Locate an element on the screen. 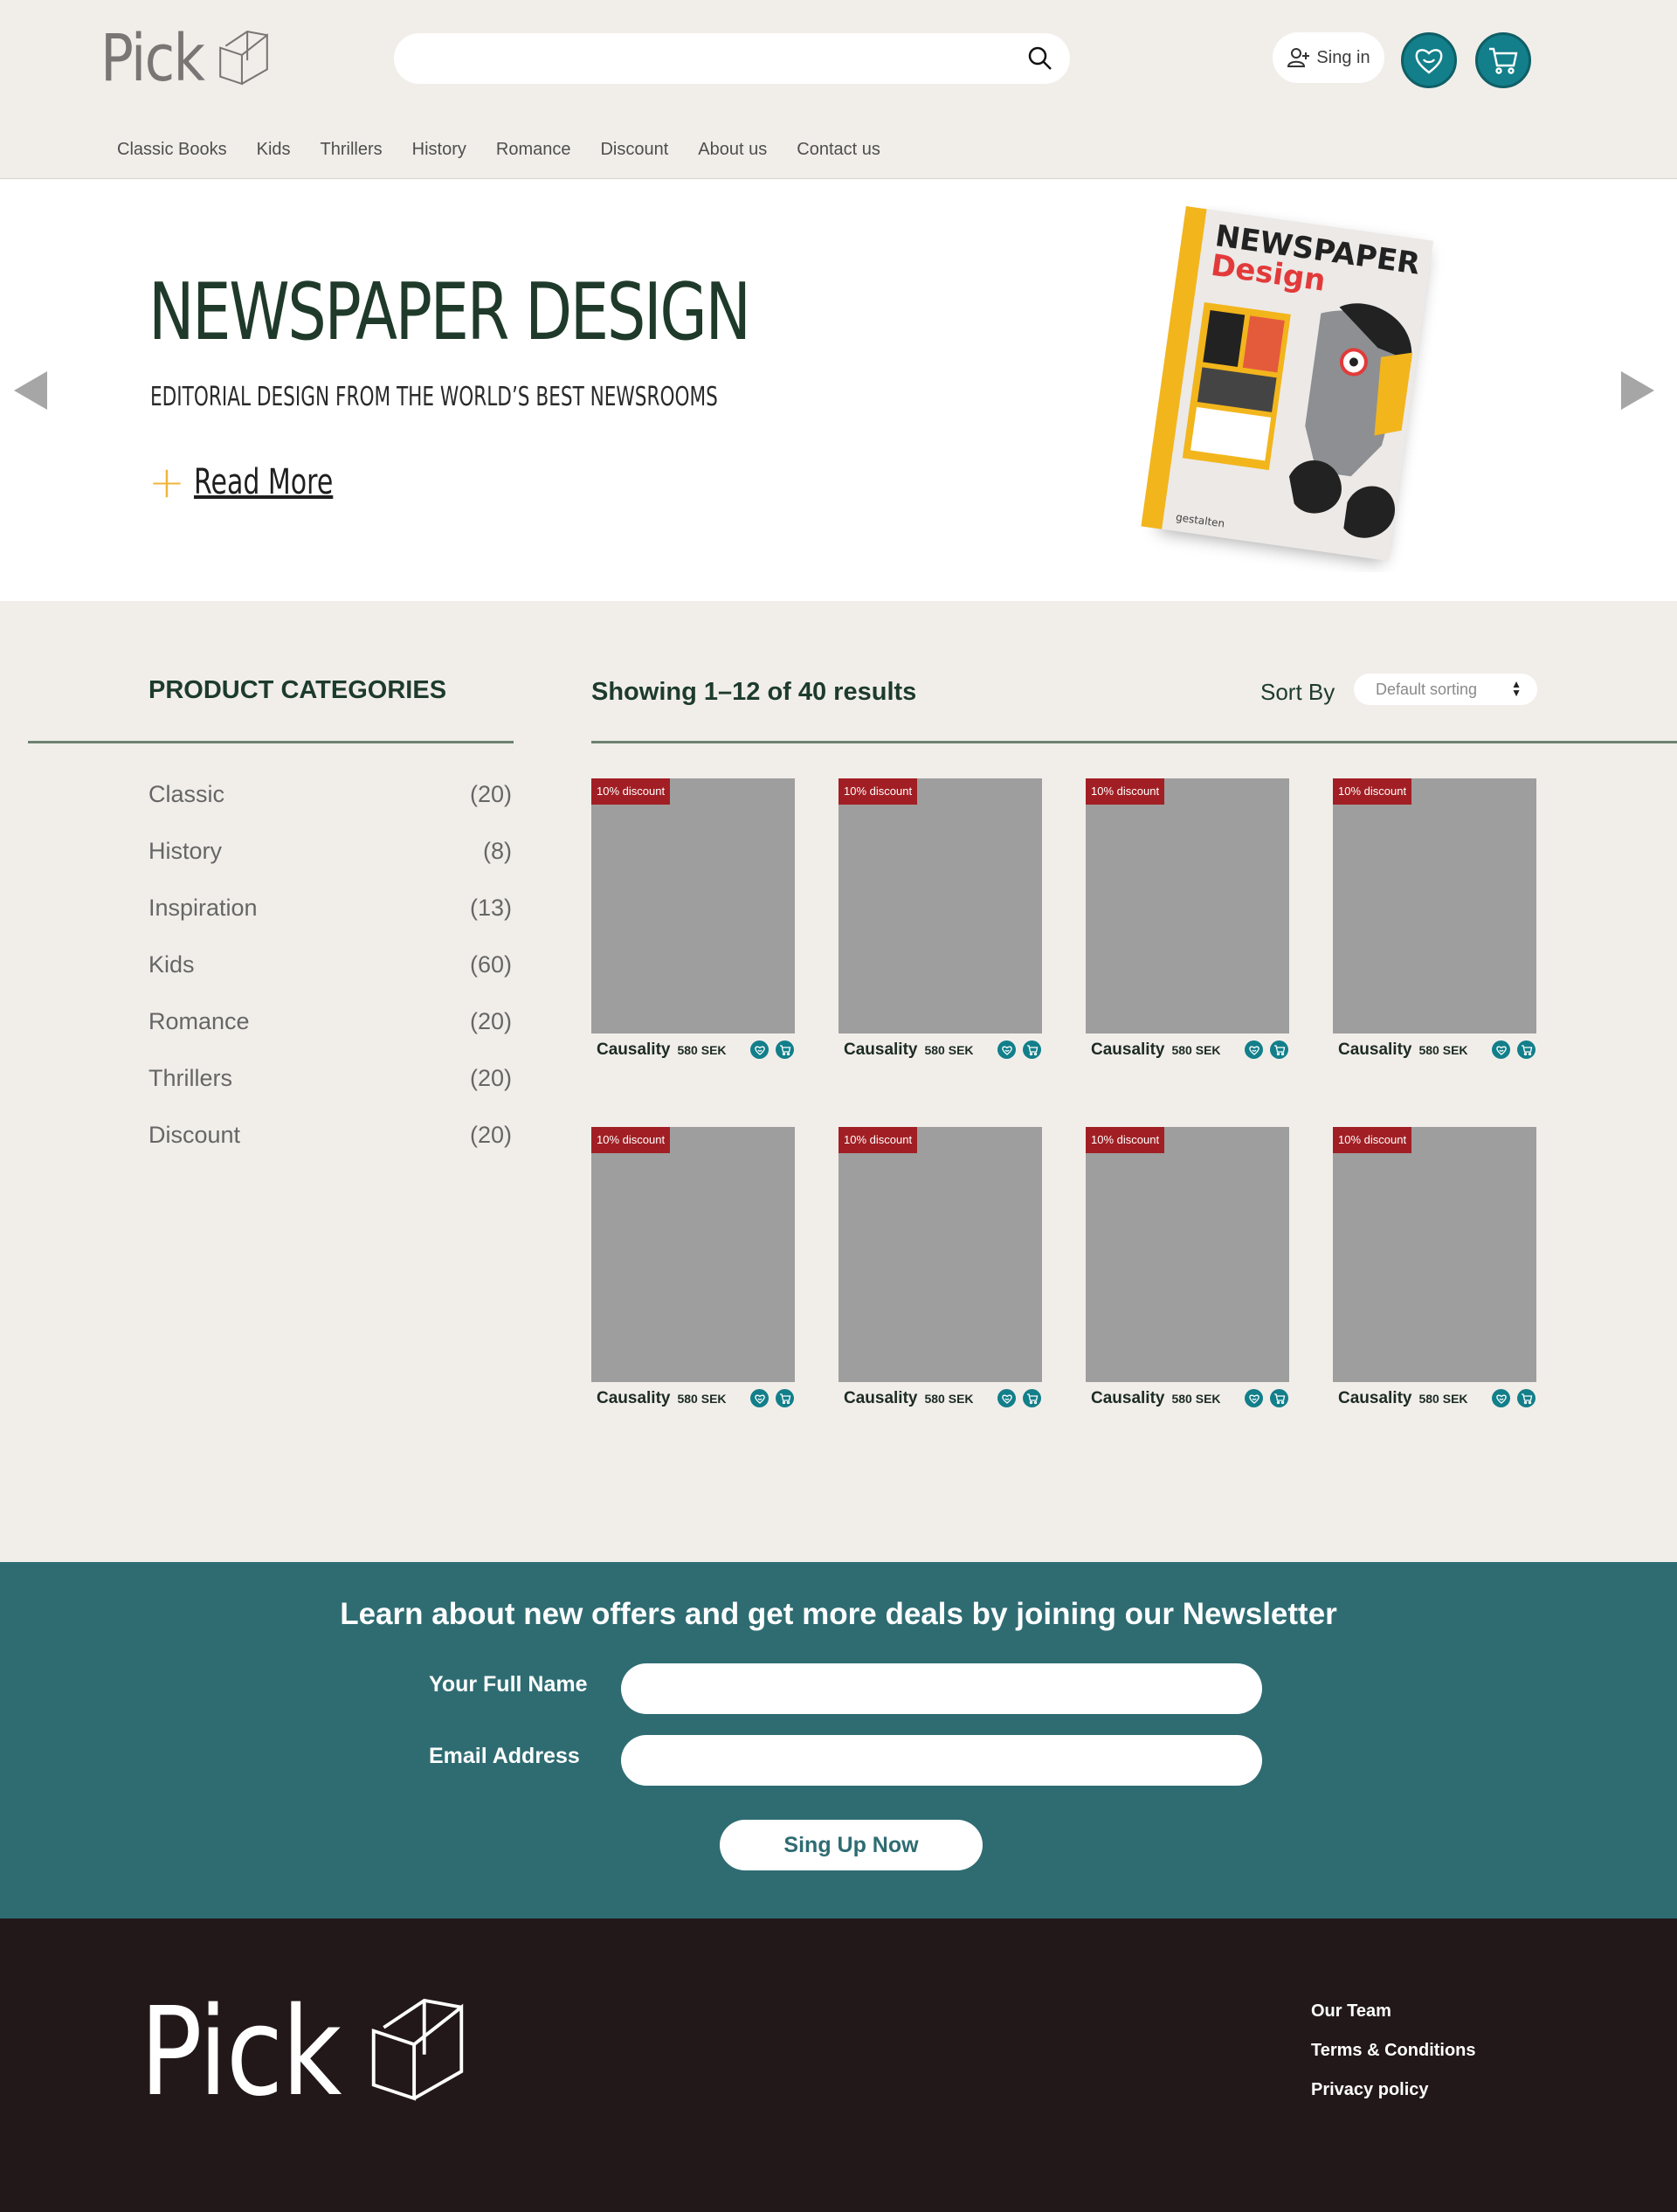 The width and height of the screenshot is (1677, 2212). nav-about-us: About us is located at coordinates (732, 150).